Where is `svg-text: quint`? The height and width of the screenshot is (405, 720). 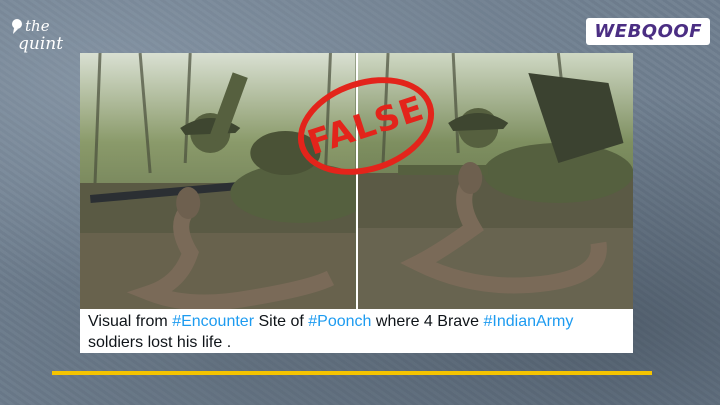
svg-text: quint is located at coordinates (40, 44).